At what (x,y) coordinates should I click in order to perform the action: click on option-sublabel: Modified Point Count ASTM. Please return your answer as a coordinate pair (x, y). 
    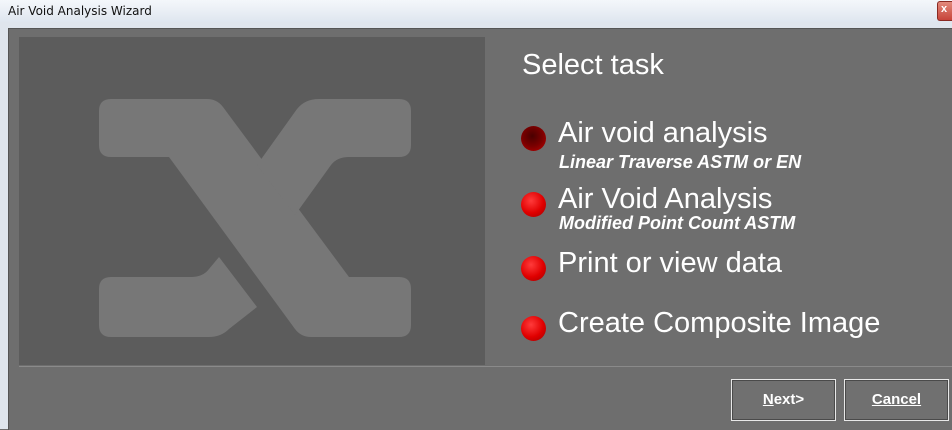
    Looking at the image, I should click on (677, 223).